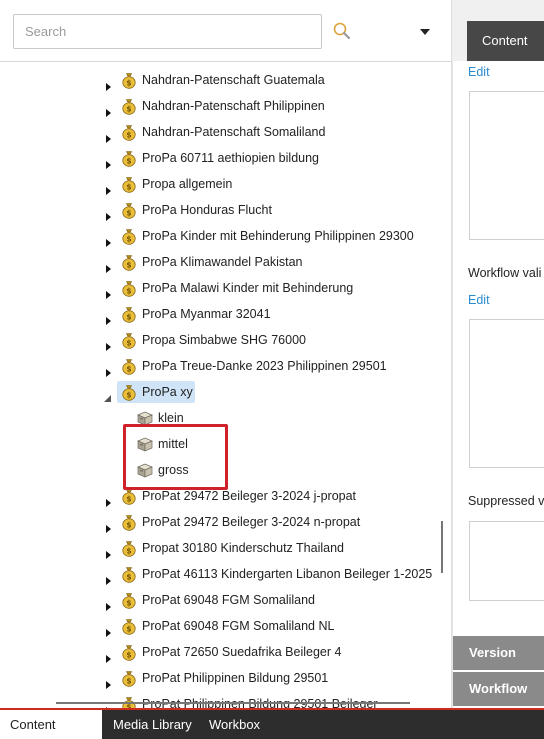  I want to click on tree-node-label: ProPa Klimawandel Pakistan, so click(222, 262).